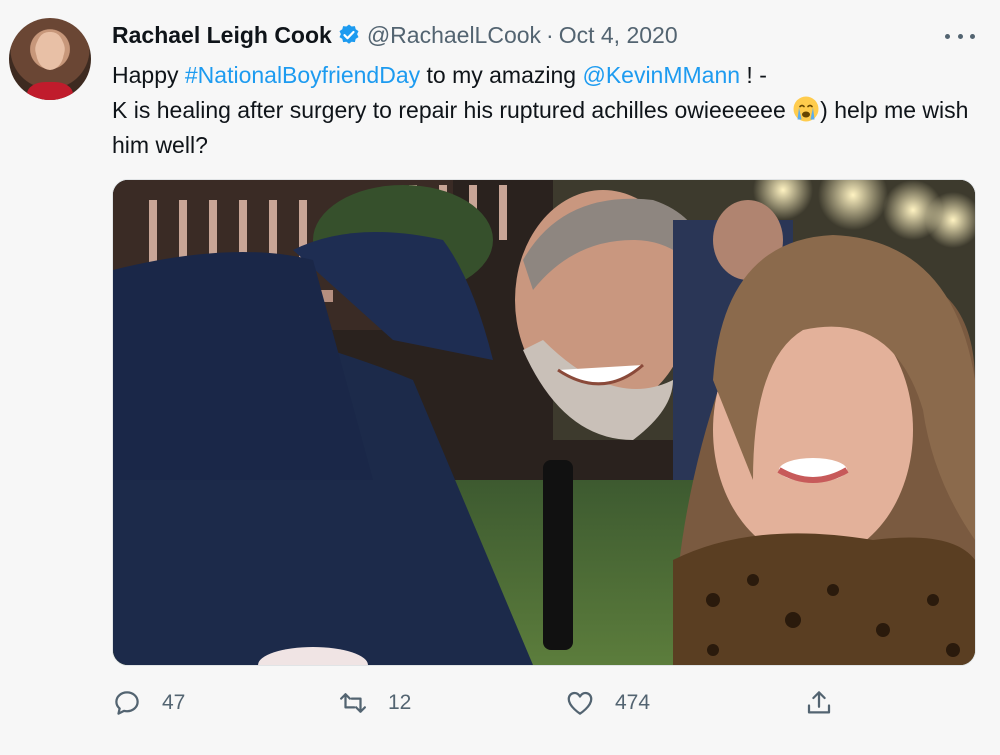  Describe the element at coordinates (222, 35) in the screenshot. I see `author-name: Rachael Leigh Cook` at that location.